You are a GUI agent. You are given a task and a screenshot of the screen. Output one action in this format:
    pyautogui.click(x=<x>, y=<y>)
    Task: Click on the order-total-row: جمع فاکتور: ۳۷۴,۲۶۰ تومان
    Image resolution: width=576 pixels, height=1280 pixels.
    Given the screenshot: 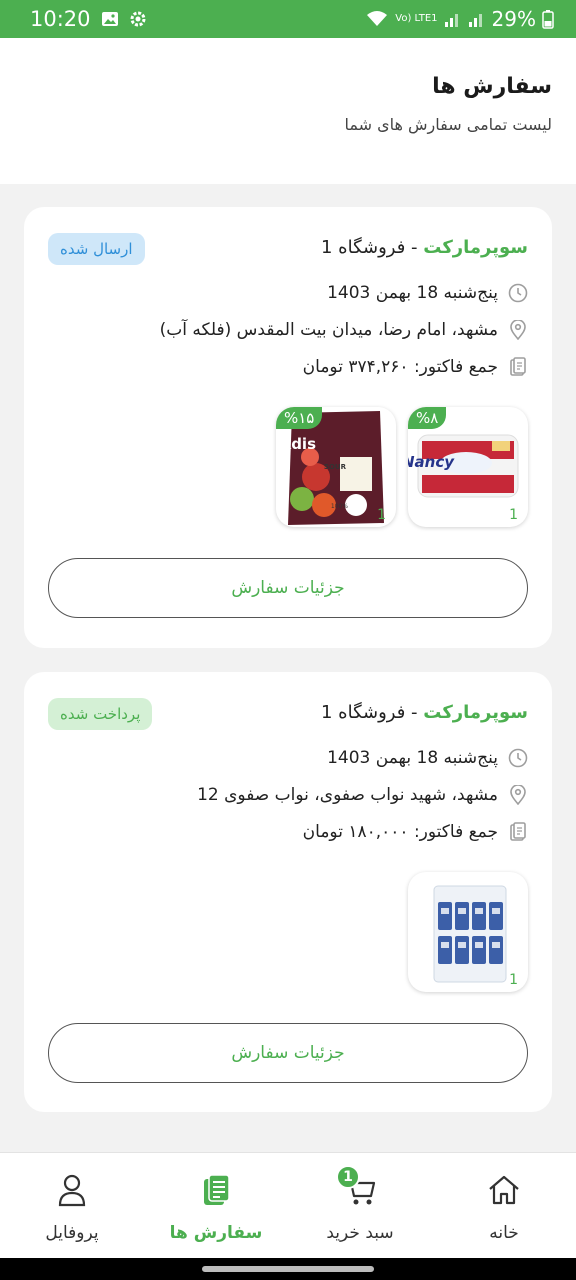 What is the action you would take?
    pyautogui.click(x=415, y=367)
    